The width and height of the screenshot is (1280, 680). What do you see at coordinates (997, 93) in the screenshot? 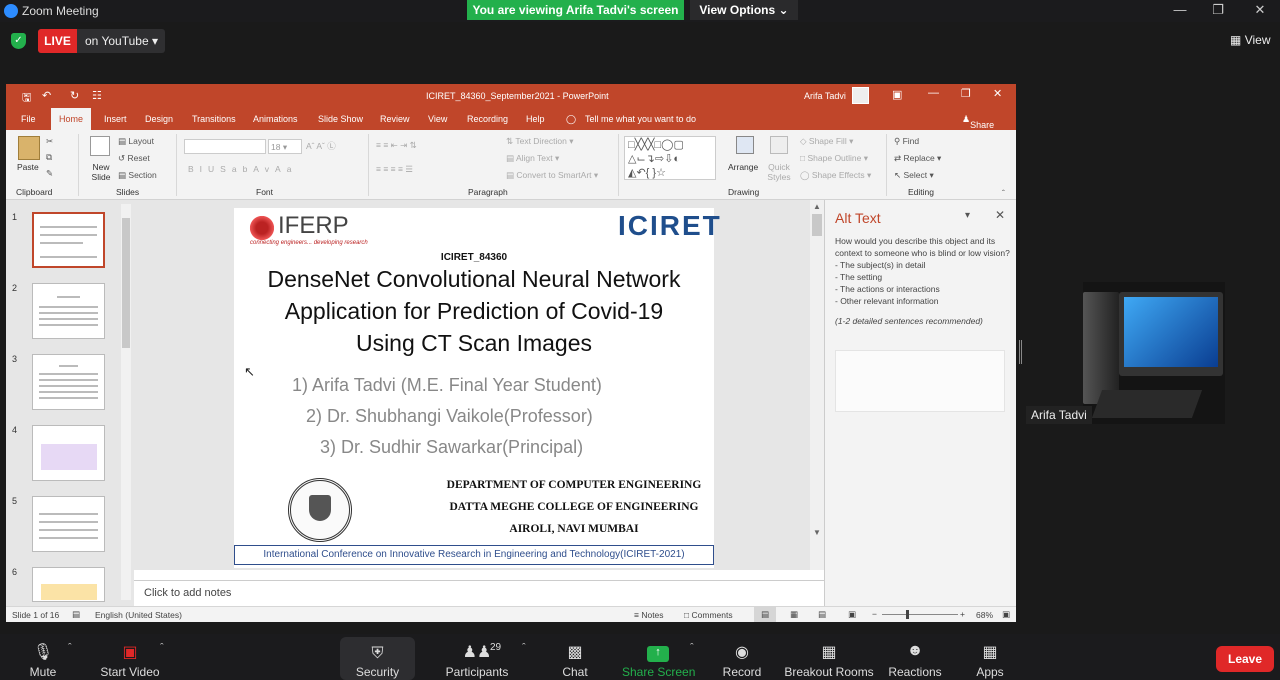
I see `ppt-close-icon: ✕` at bounding box center [997, 93].